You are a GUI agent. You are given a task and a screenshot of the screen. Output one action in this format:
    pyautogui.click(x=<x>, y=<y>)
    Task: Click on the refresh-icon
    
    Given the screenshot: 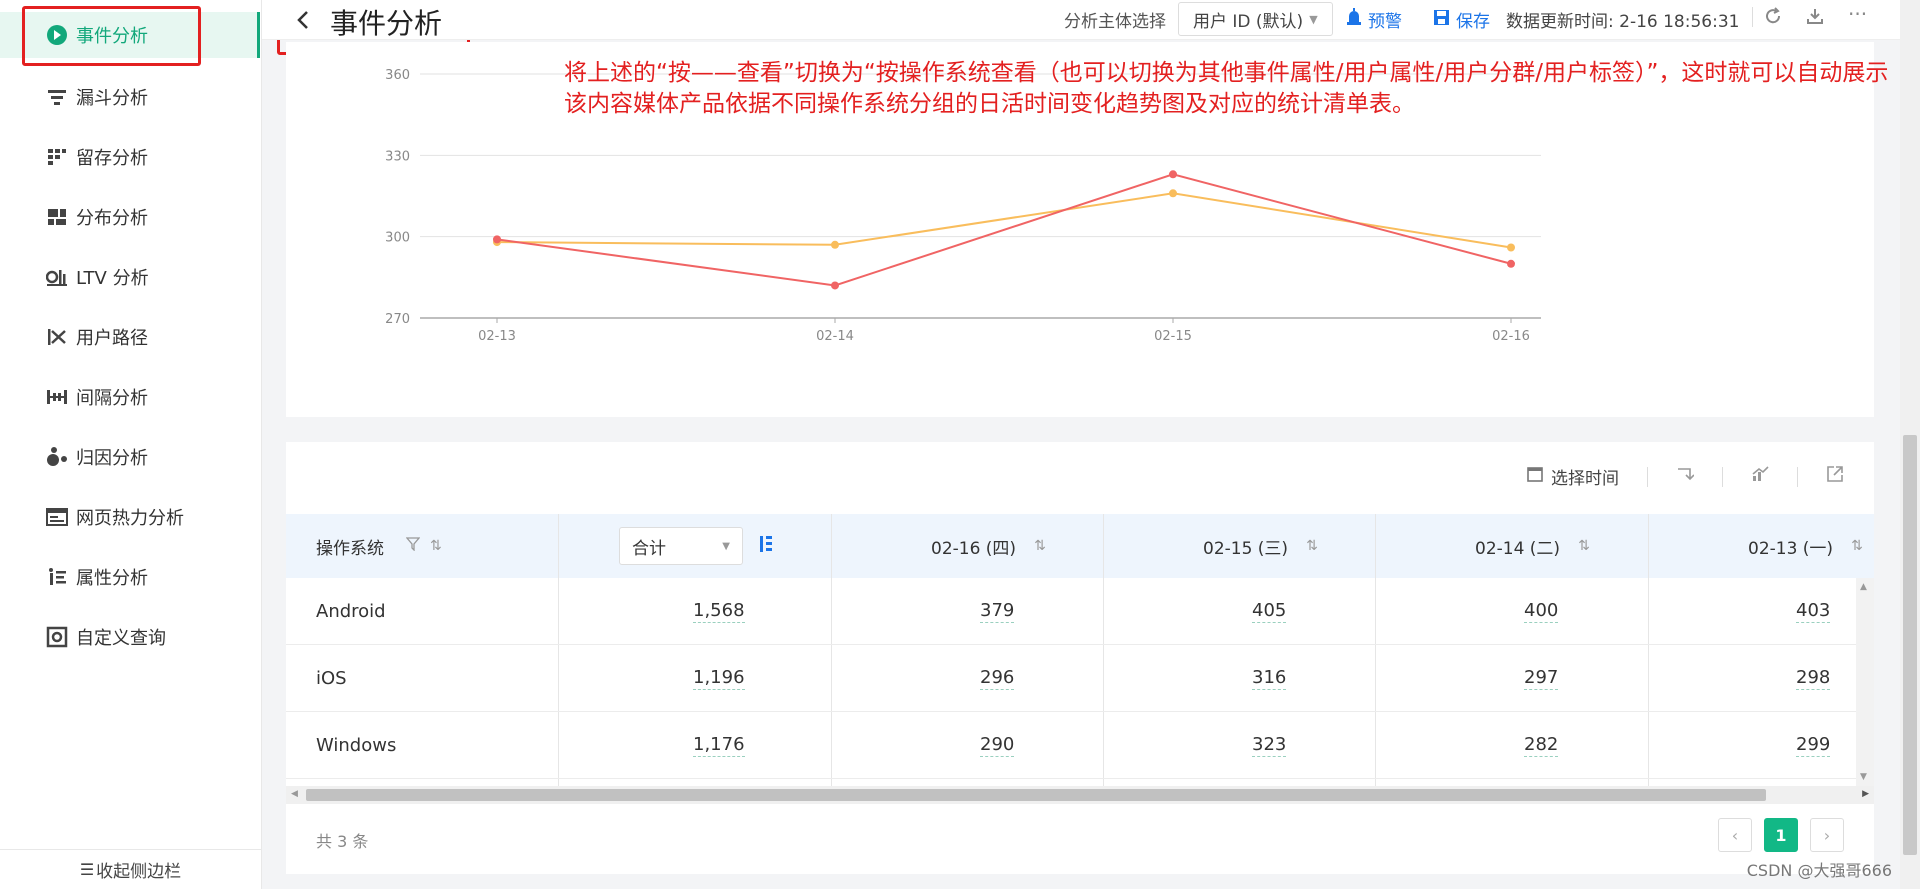 What is the action you would take?
    pyautogui.click(x=1773, y=16)
    